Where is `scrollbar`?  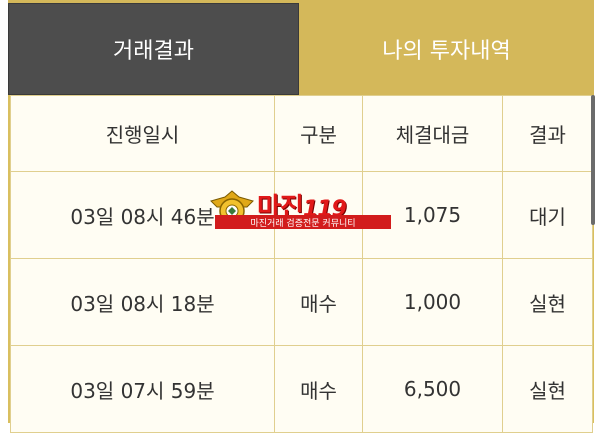 scrollbar is located at coordinates (593, 160).